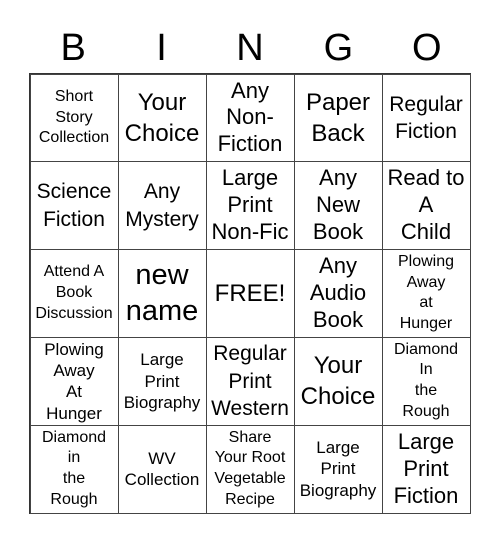  Describe the element at coordinates (426, 118) in the screenshot. I see `bingo-cell: Regular Fiction` at that location.